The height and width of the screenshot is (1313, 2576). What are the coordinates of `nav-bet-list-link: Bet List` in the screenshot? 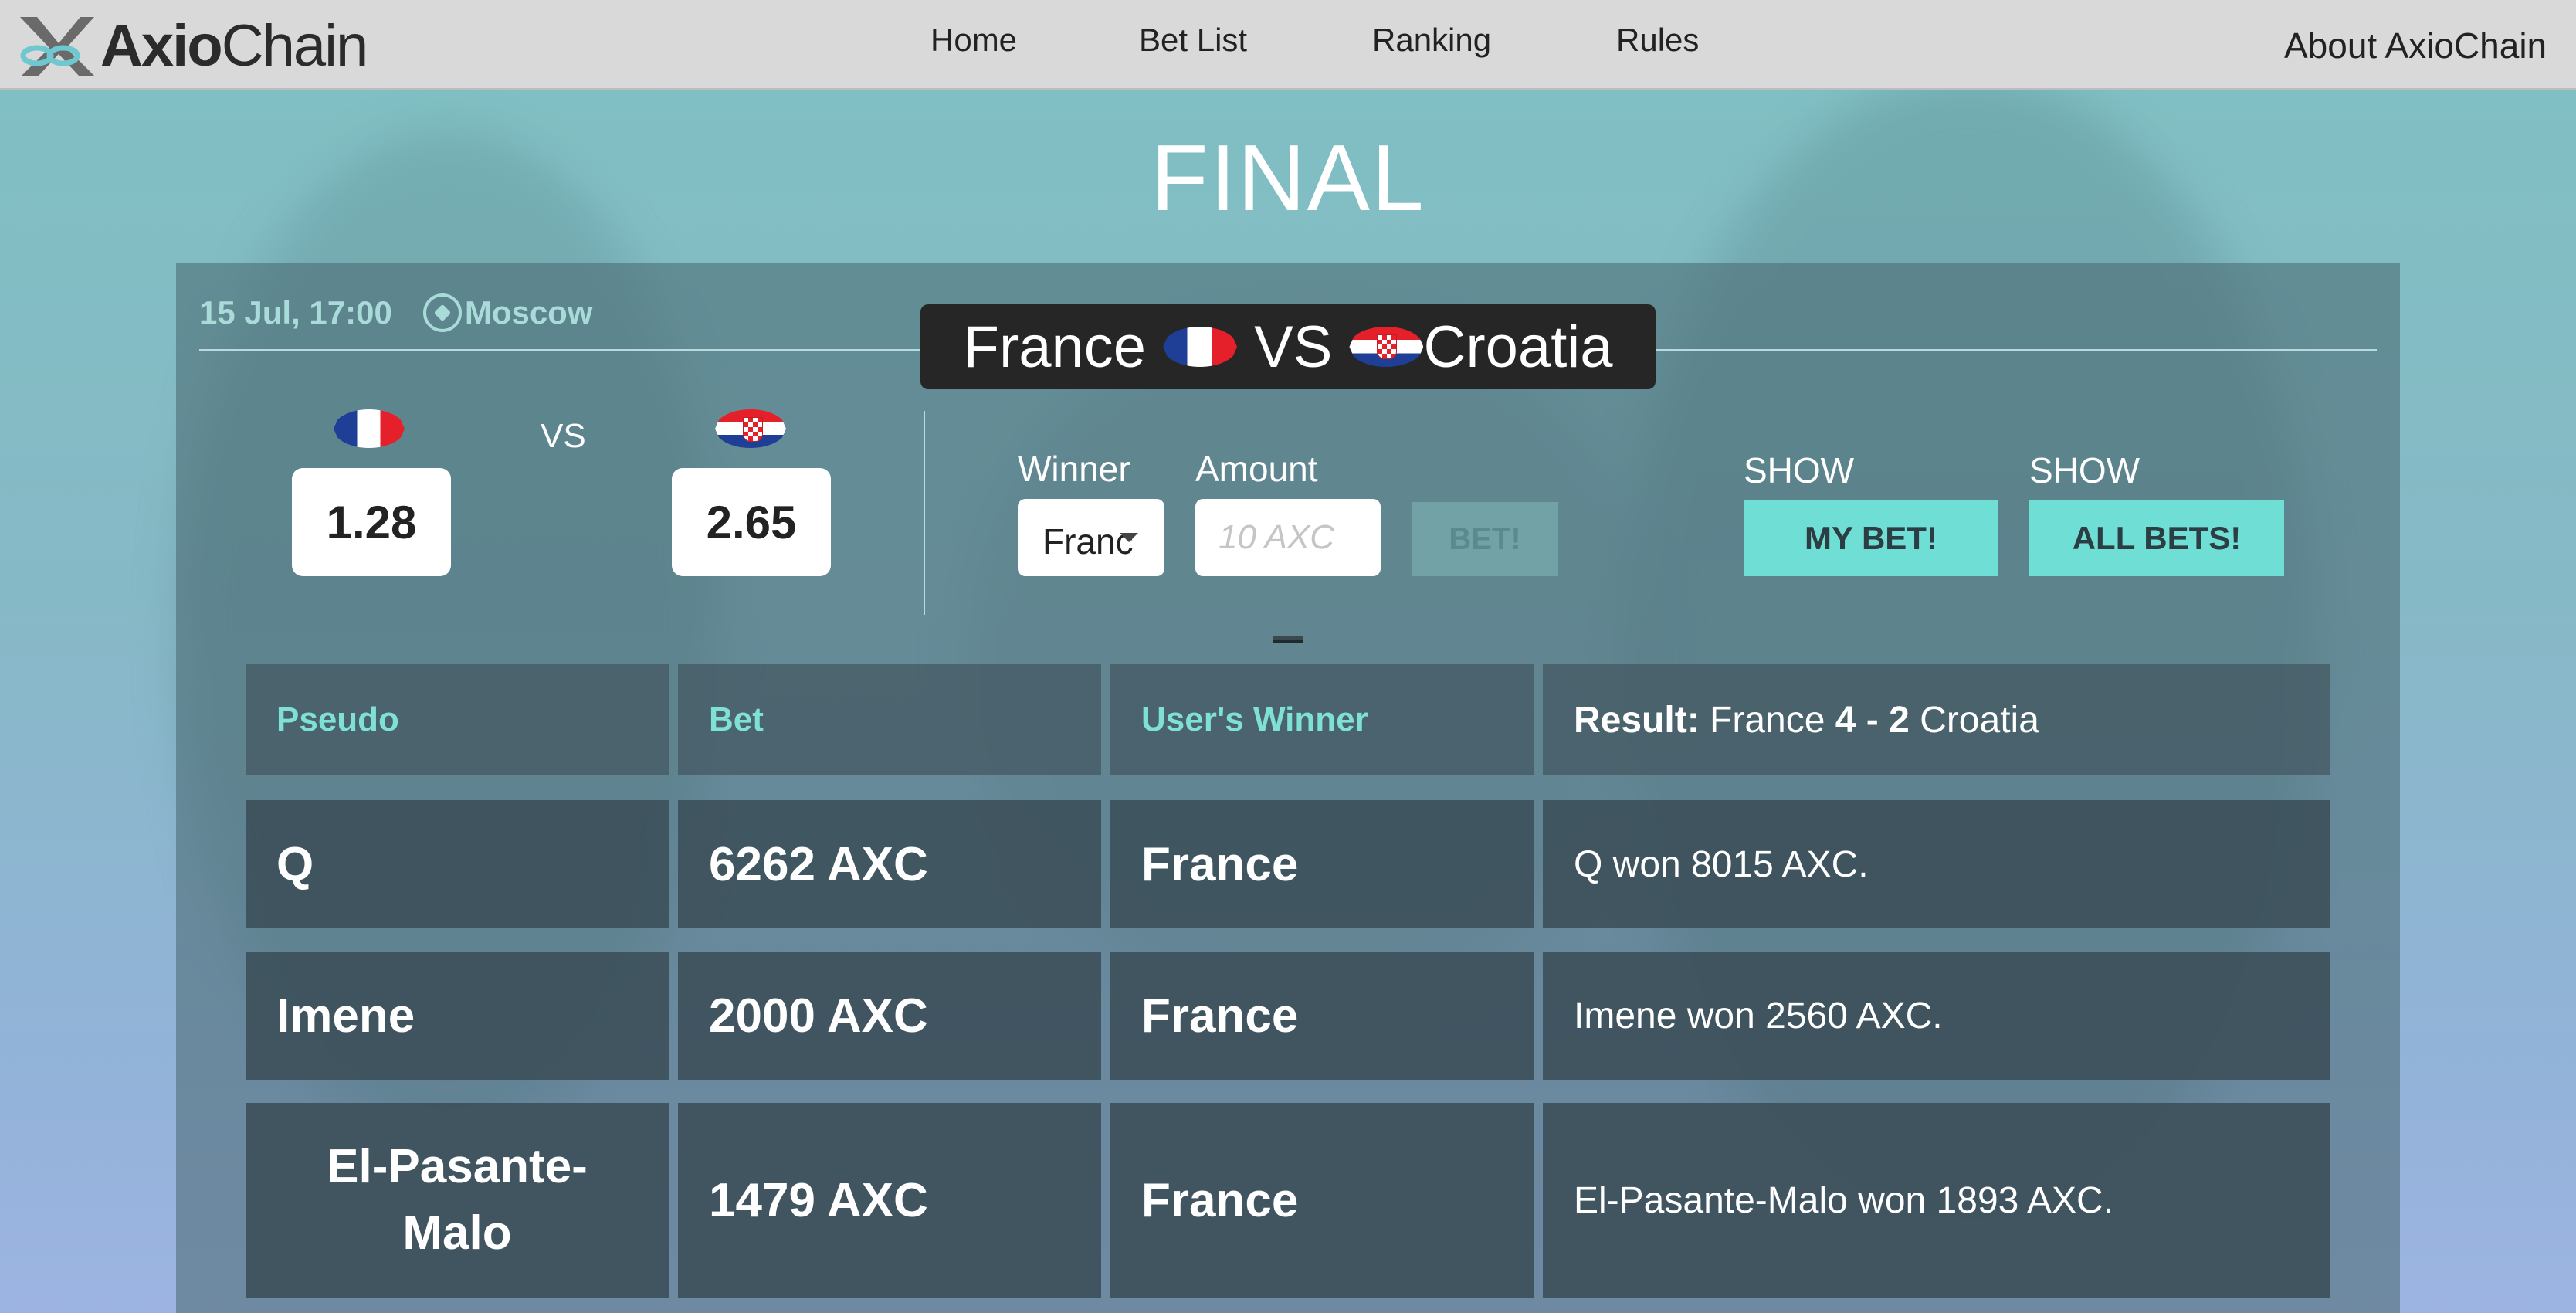 It's located at (1193, 40).